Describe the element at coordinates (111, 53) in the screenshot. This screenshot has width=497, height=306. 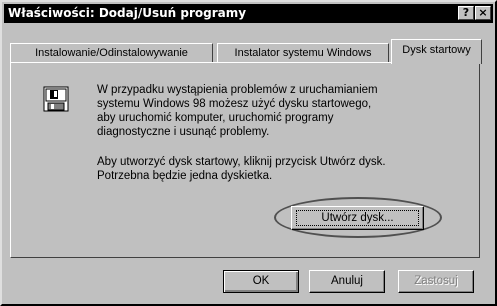
I see `tab-install-uninstall: Instalowanie/Odinstalowywanie` at that location.